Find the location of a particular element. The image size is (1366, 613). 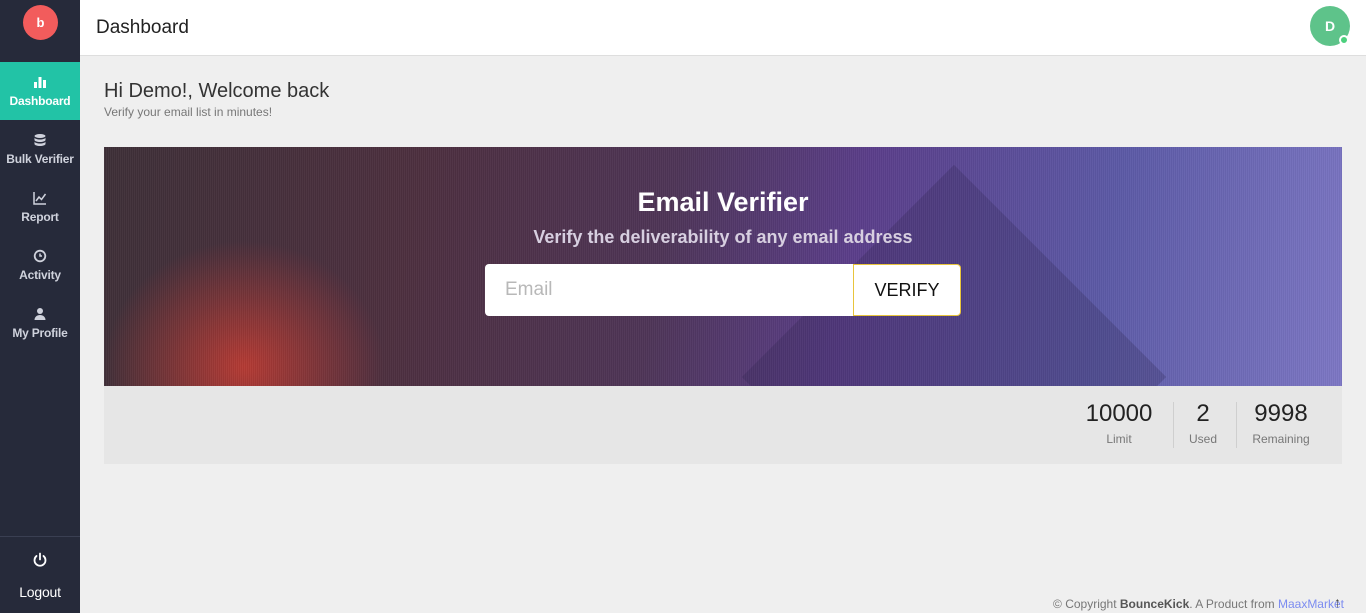

logout-button: Logout is located at coordinates (40, 575).